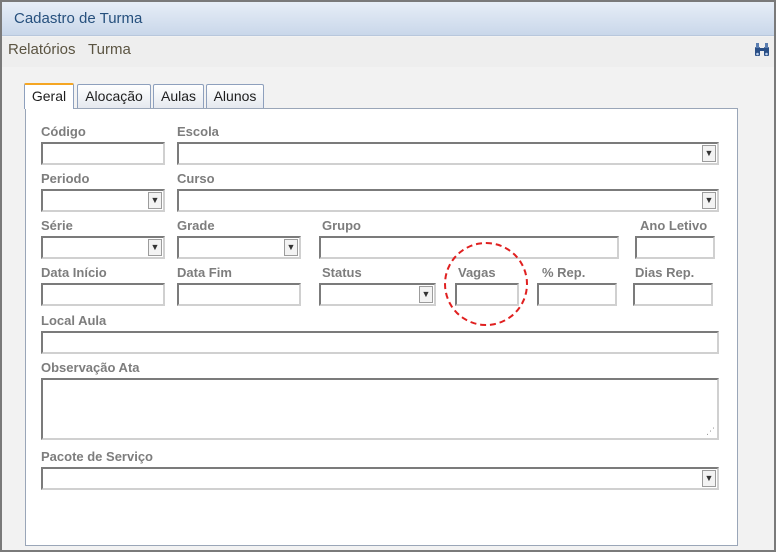  Describe the element at coordinates (235, 96) in the screenshot. I see `tab-alunos: Alunos` at that location.